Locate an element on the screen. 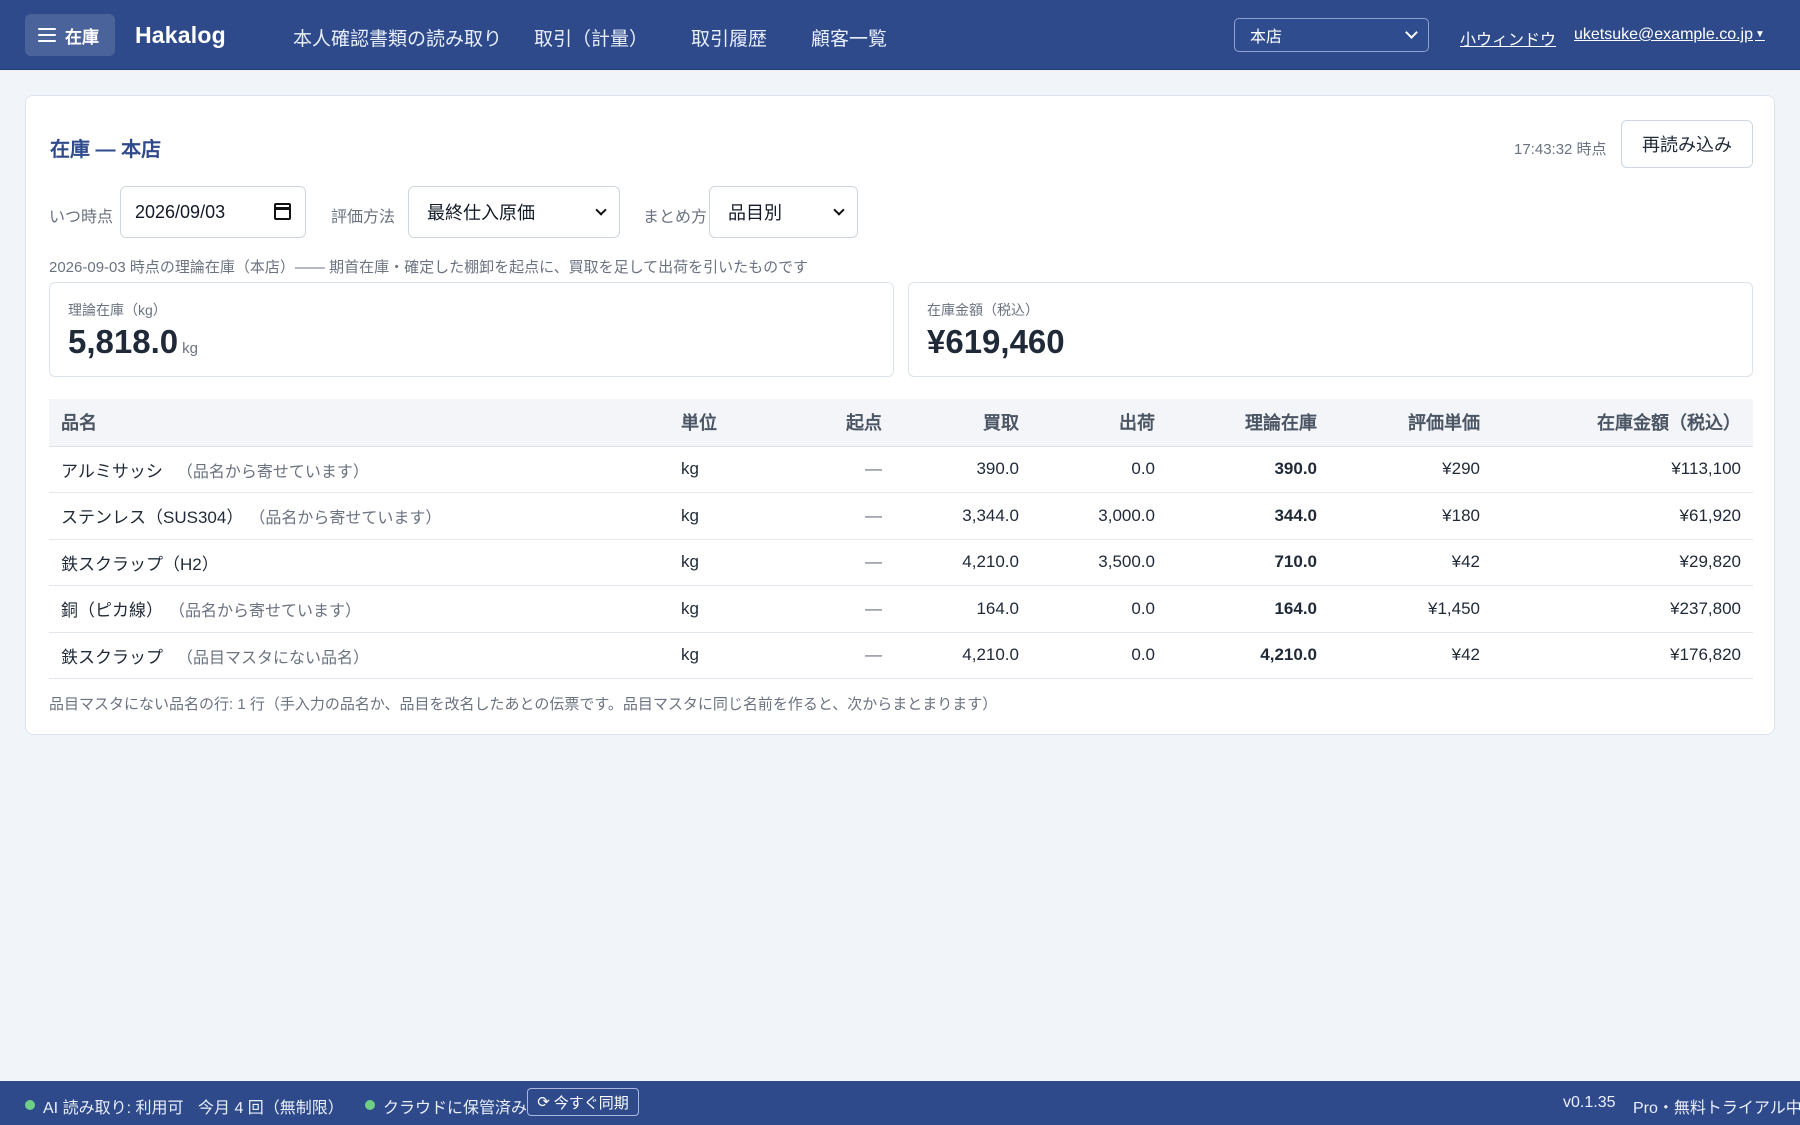  grouping-select: 品目別 is located at coordinates (783, 212).